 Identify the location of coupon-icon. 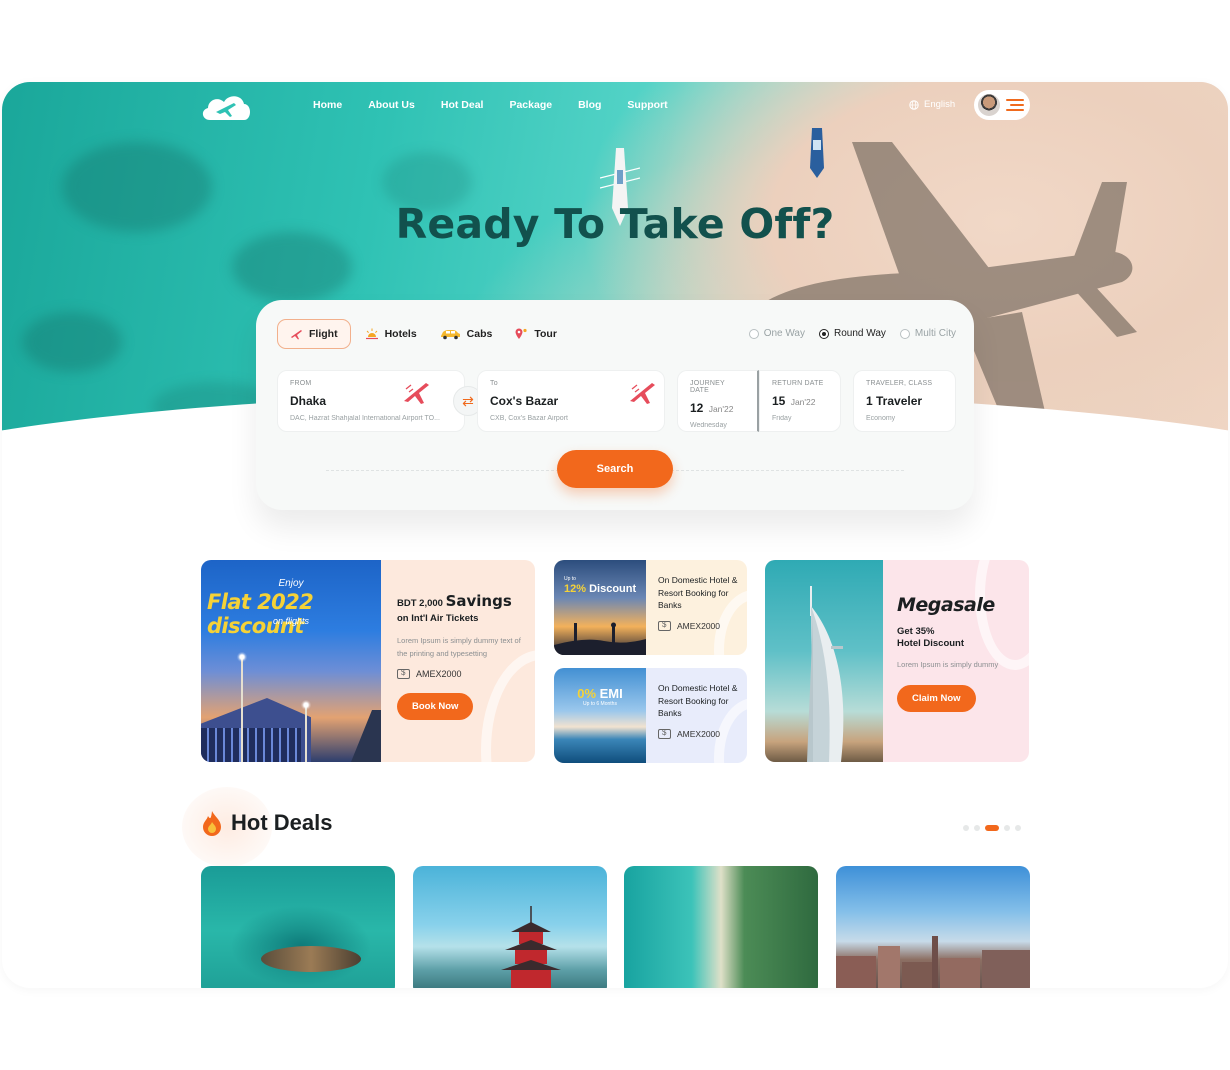
(664, 625).